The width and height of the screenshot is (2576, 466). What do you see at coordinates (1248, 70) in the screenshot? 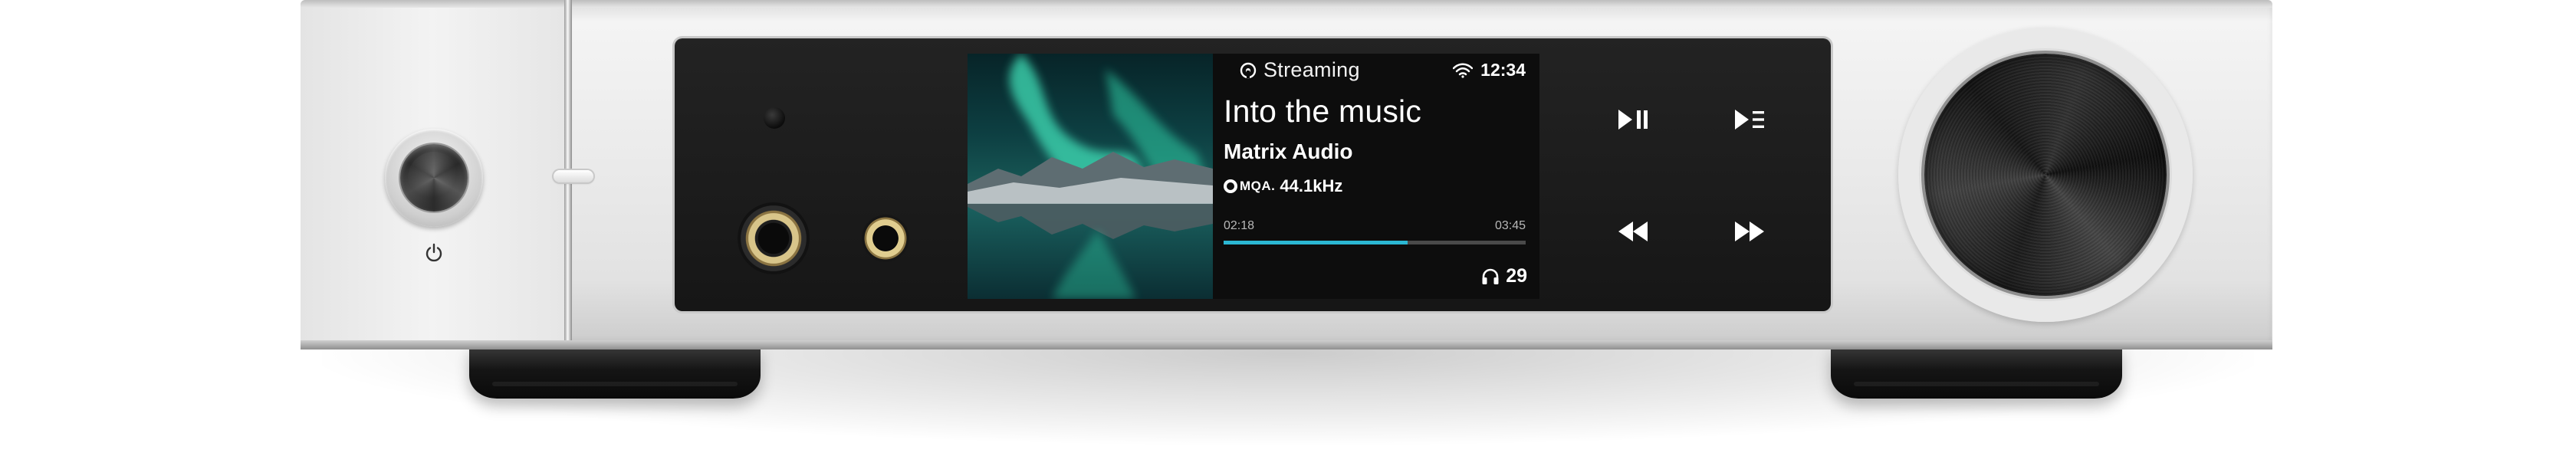
I see `streaming-icon` at bounding box center [1248, 70].